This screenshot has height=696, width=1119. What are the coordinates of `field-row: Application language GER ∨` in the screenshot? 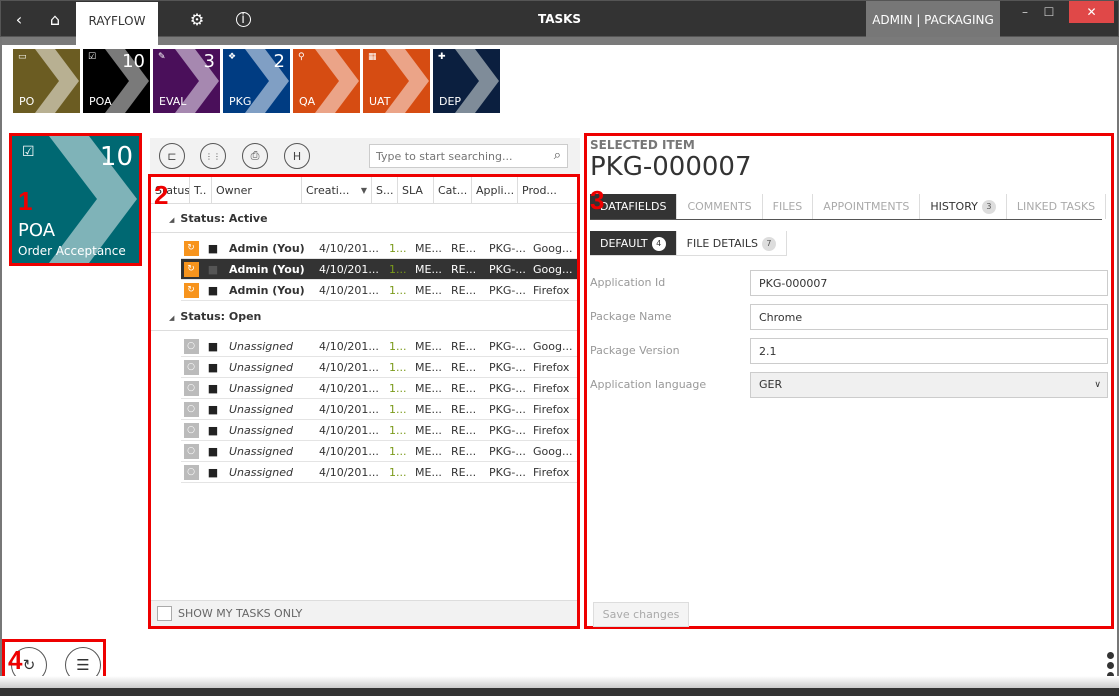 It's located at (850, 385).